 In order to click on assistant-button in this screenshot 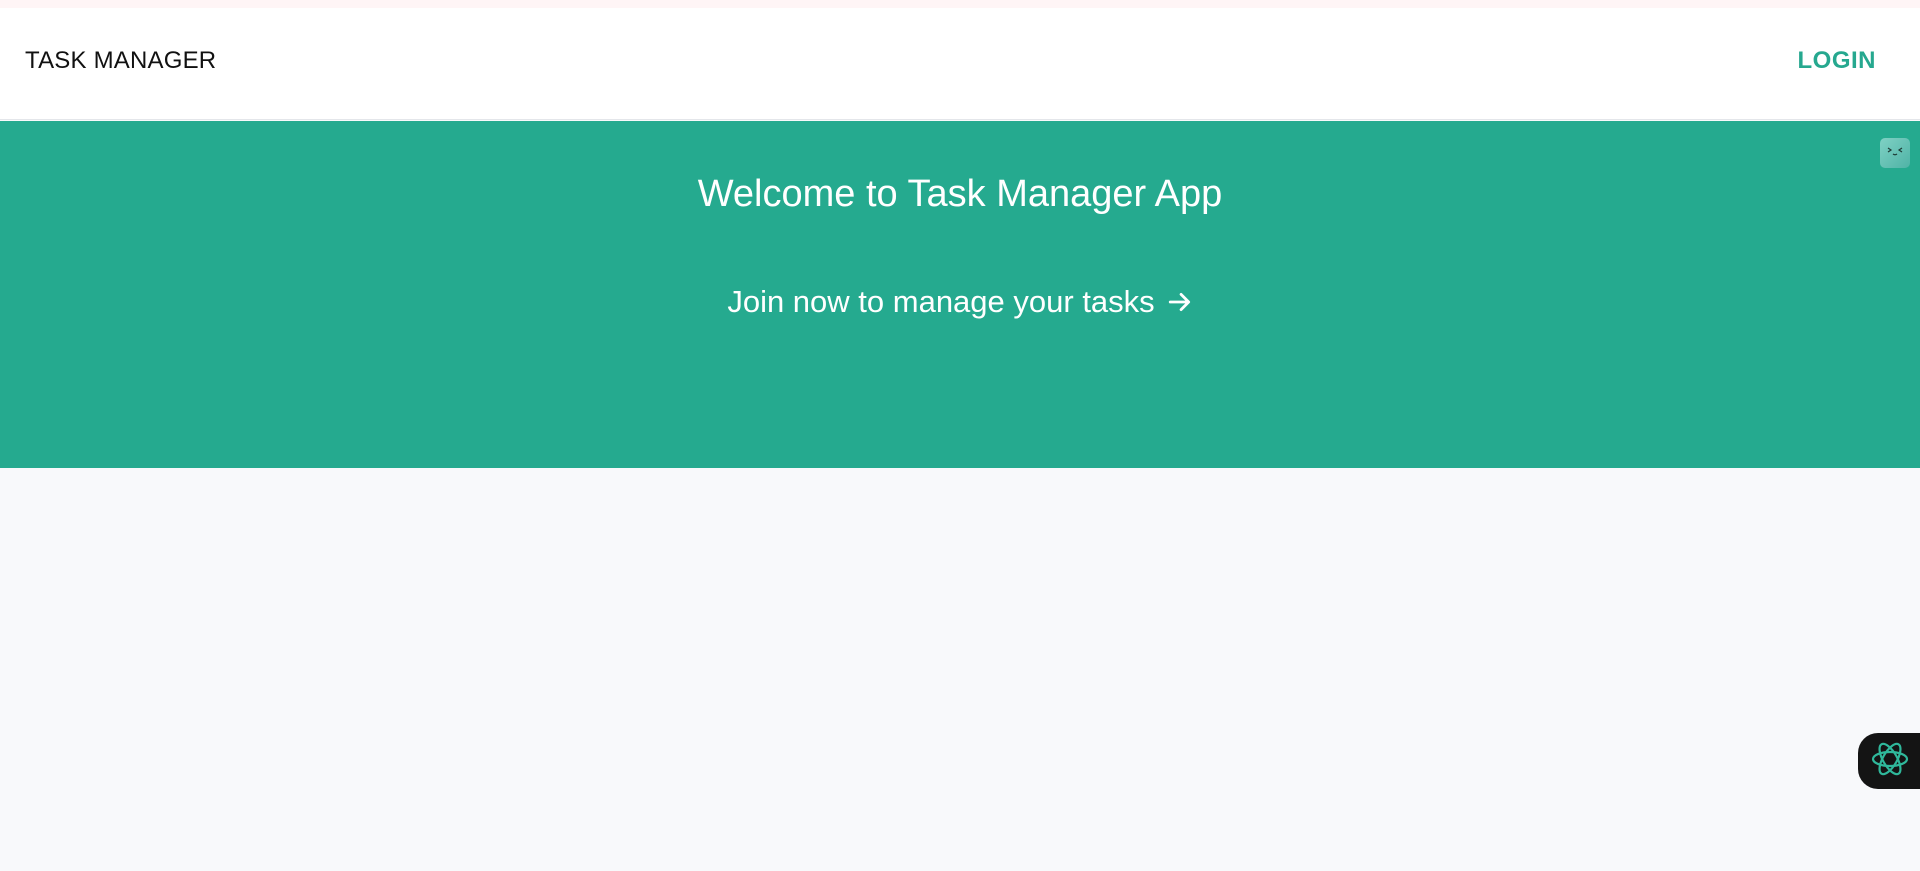, I will do `click(1889, 761)`.